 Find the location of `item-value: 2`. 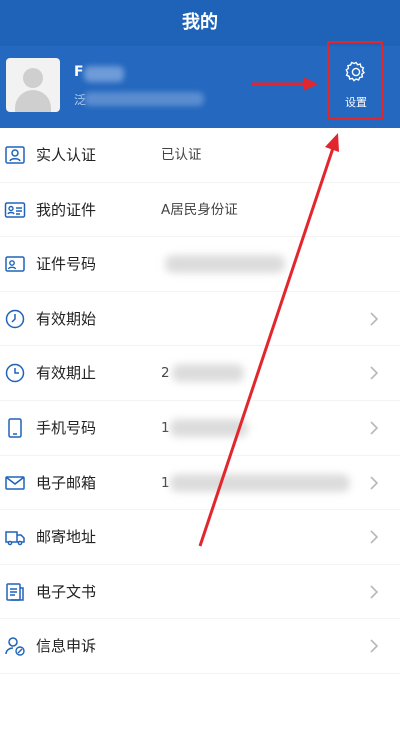

item-value: 2 is located at coordinates (165, 373).